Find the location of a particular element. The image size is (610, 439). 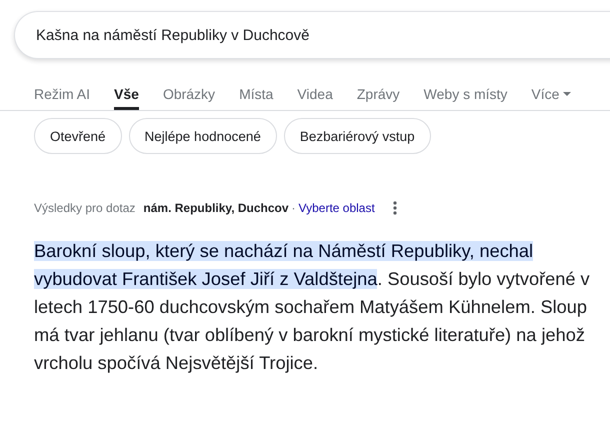

caret-icon is located at coordinates (567, 94).